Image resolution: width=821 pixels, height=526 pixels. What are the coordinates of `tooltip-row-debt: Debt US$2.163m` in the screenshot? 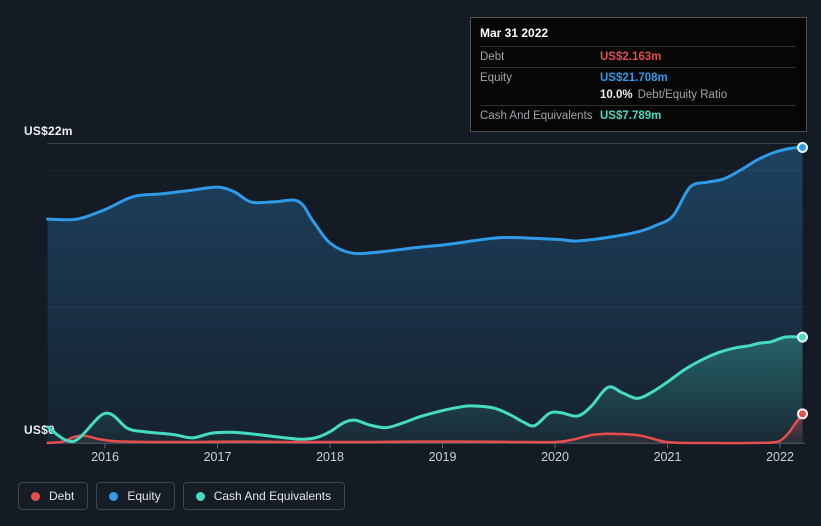 It's located at (638, 56).